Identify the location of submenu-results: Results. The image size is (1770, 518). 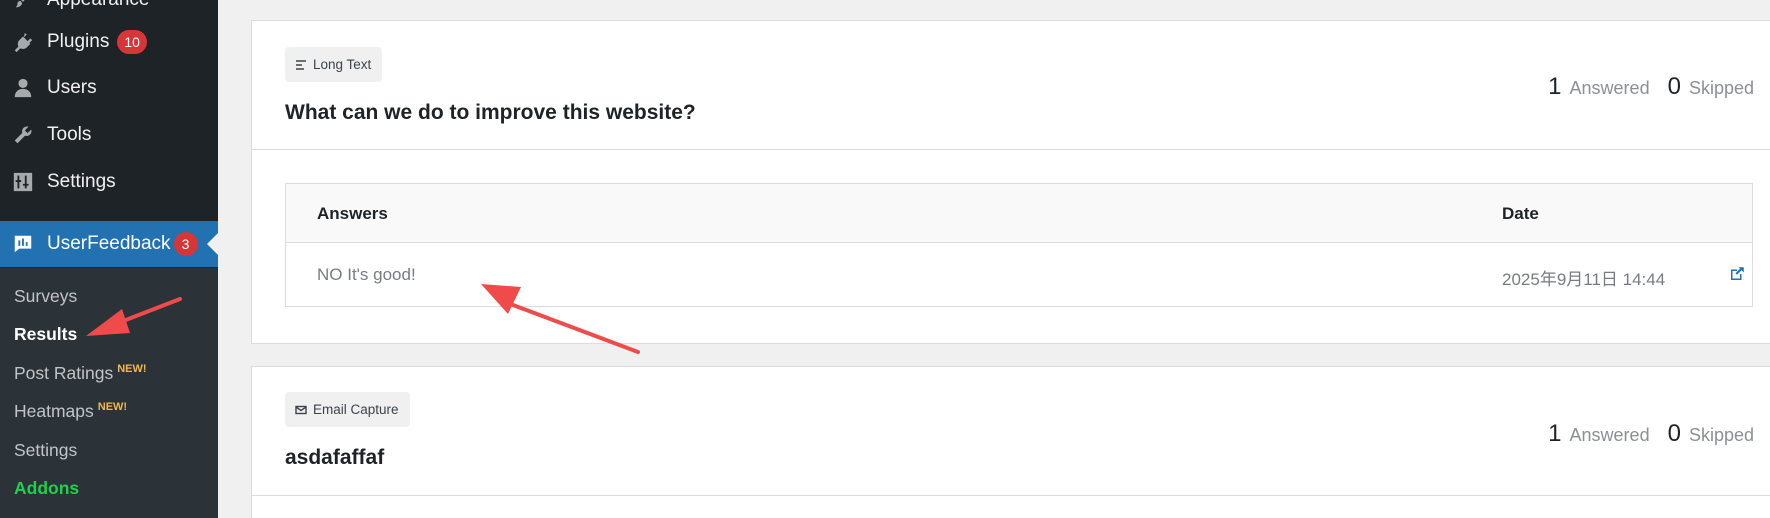
(45, 334).